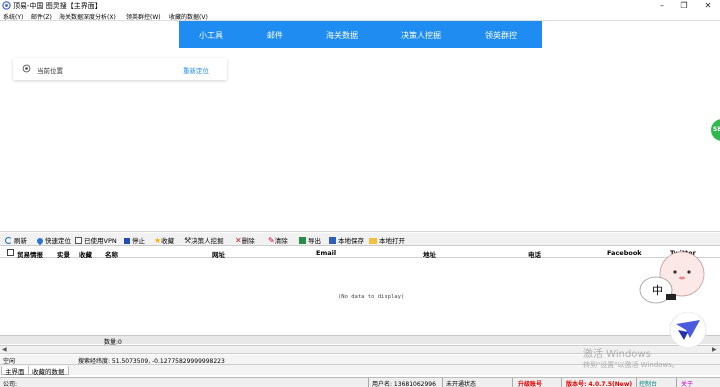 The height and width of the screenshot is (387, 720). Describe the element at coordinates (360, 340) in the screenshot. I see `count-row: 数量:0` at that location.